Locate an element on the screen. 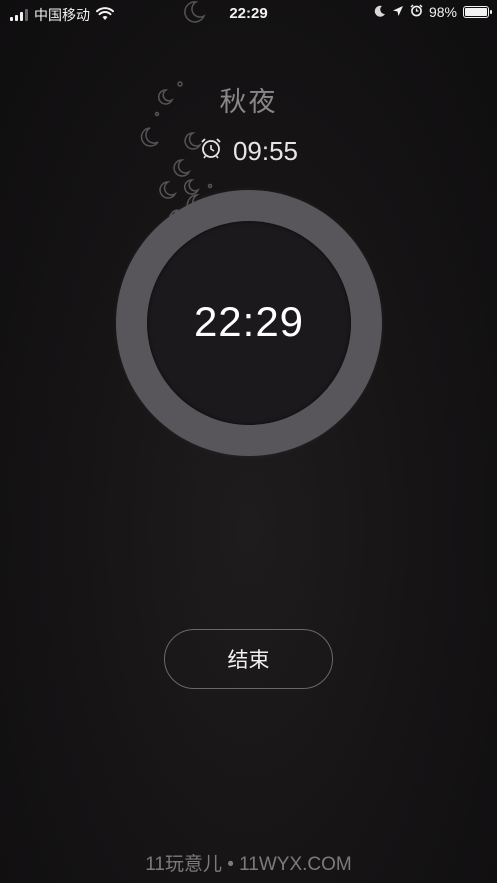 Image resolution: width=497 pixels, height=883 pixels. battery-icon is located at coordinates (477, 12).